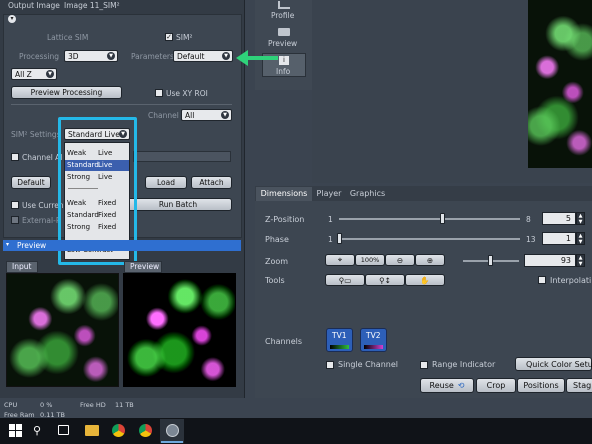 The width and height of the screenshot is (592, 444). I want to click on tab-dimensions: Dimensions, so click(284, 194).